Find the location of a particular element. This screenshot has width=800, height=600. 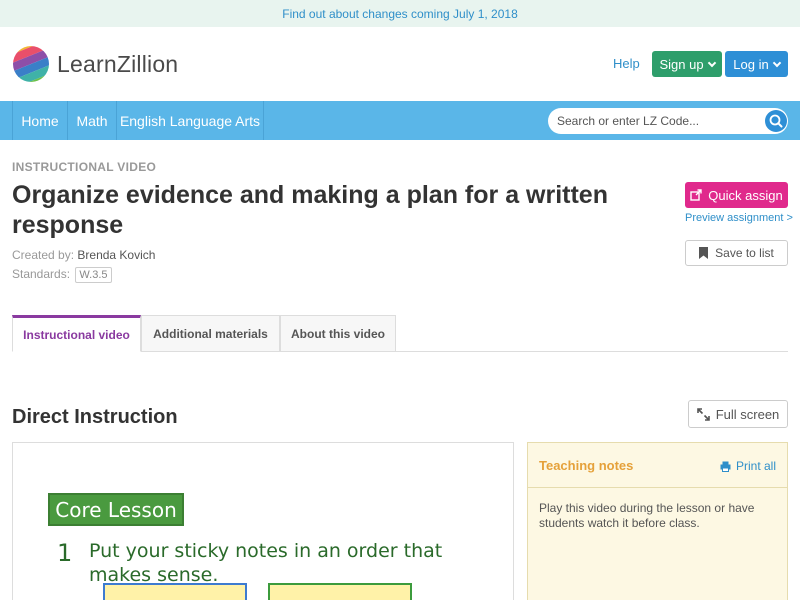

search-button is located at coordinates (776, 121).